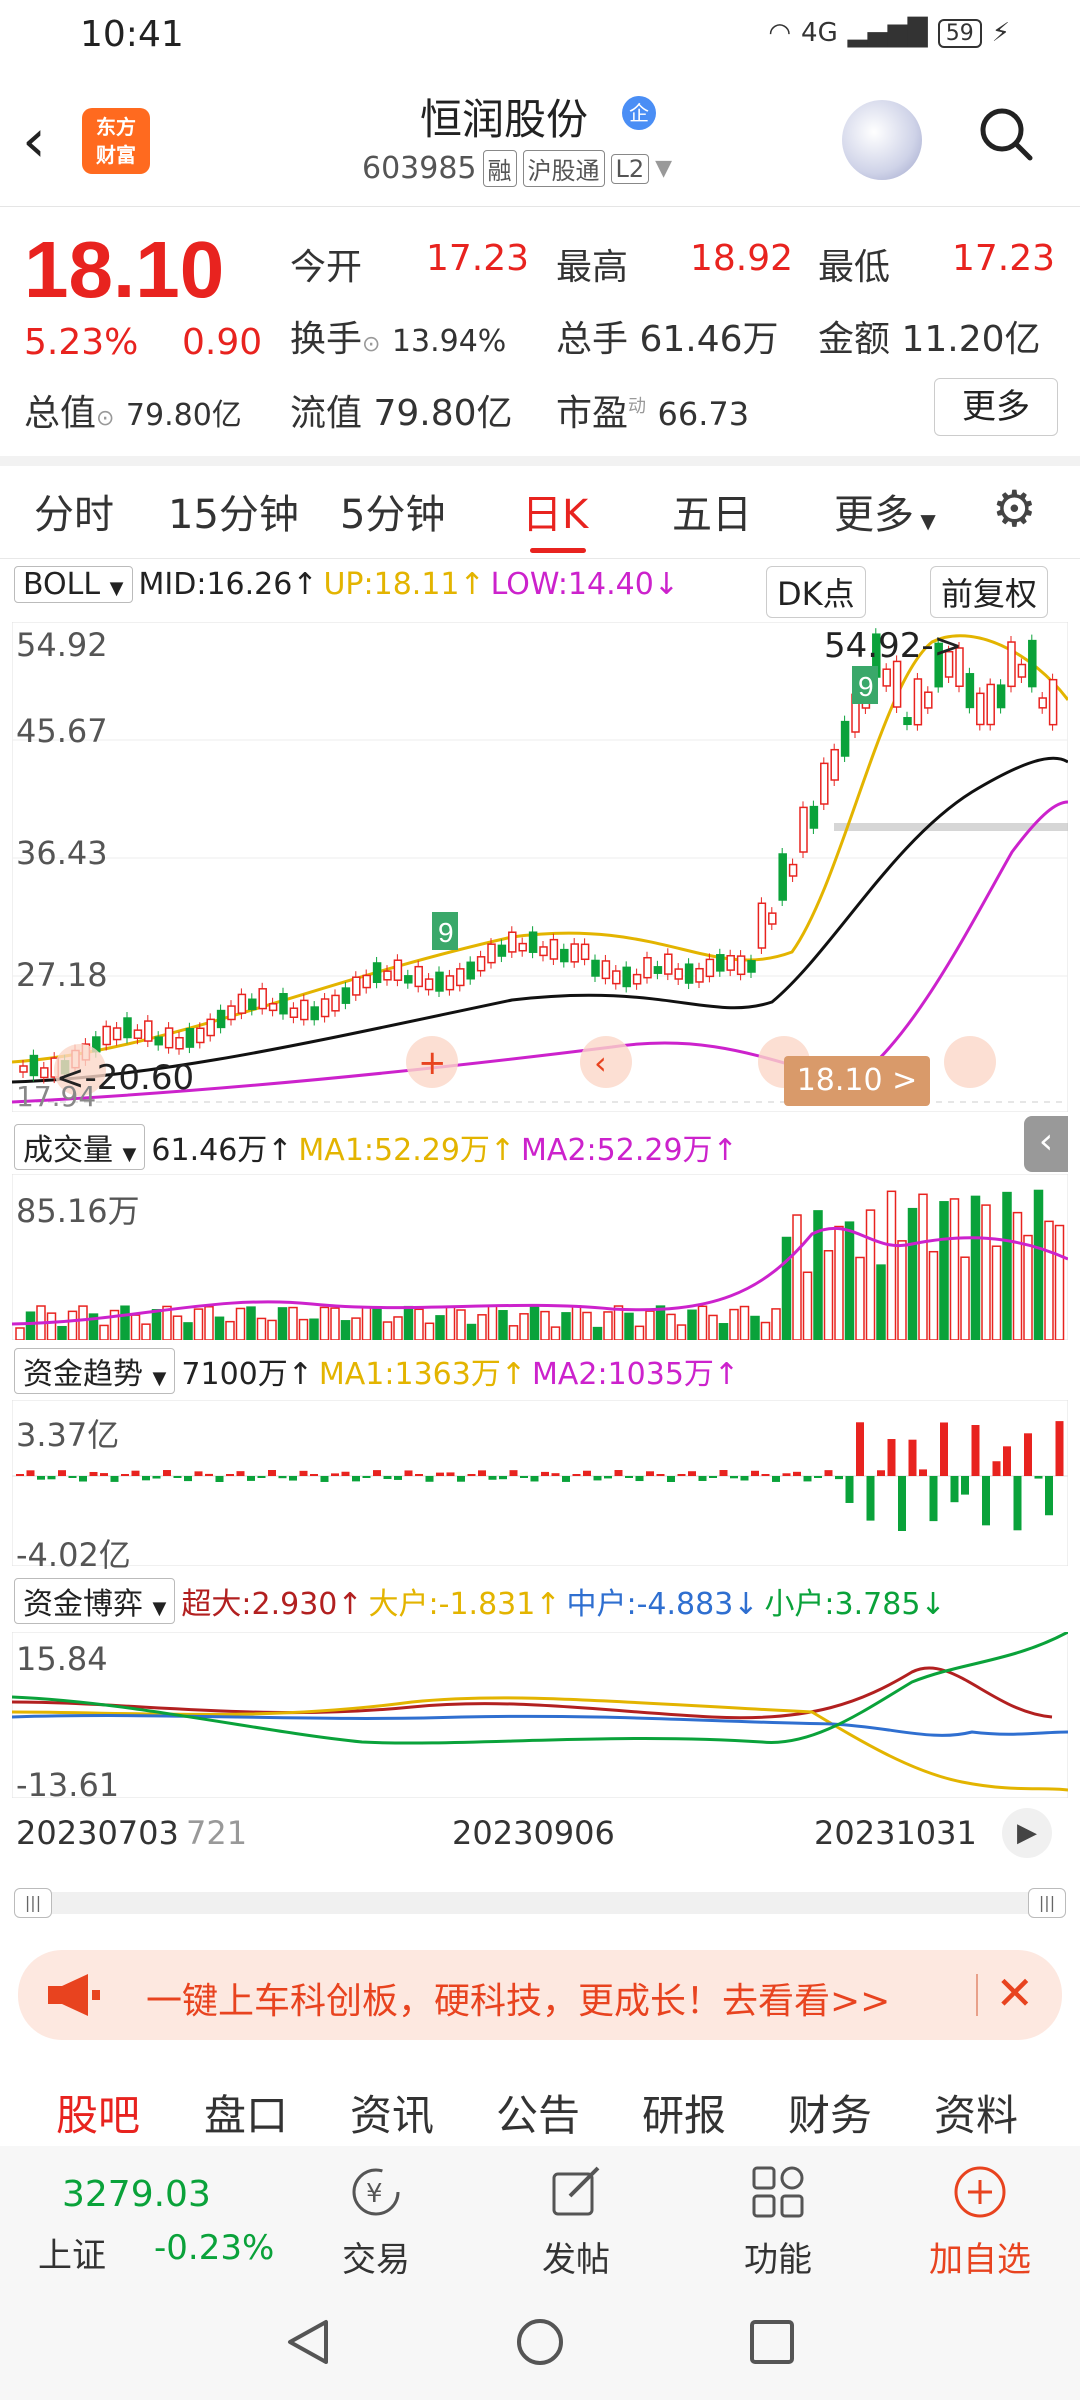 Image resolution: width=1080 pixels, height=2400 pixels. What do you see at coordinates (976, 2112) in the screenshot?
I see `tab-profile: 资料` at bounding box center [976, 2112].